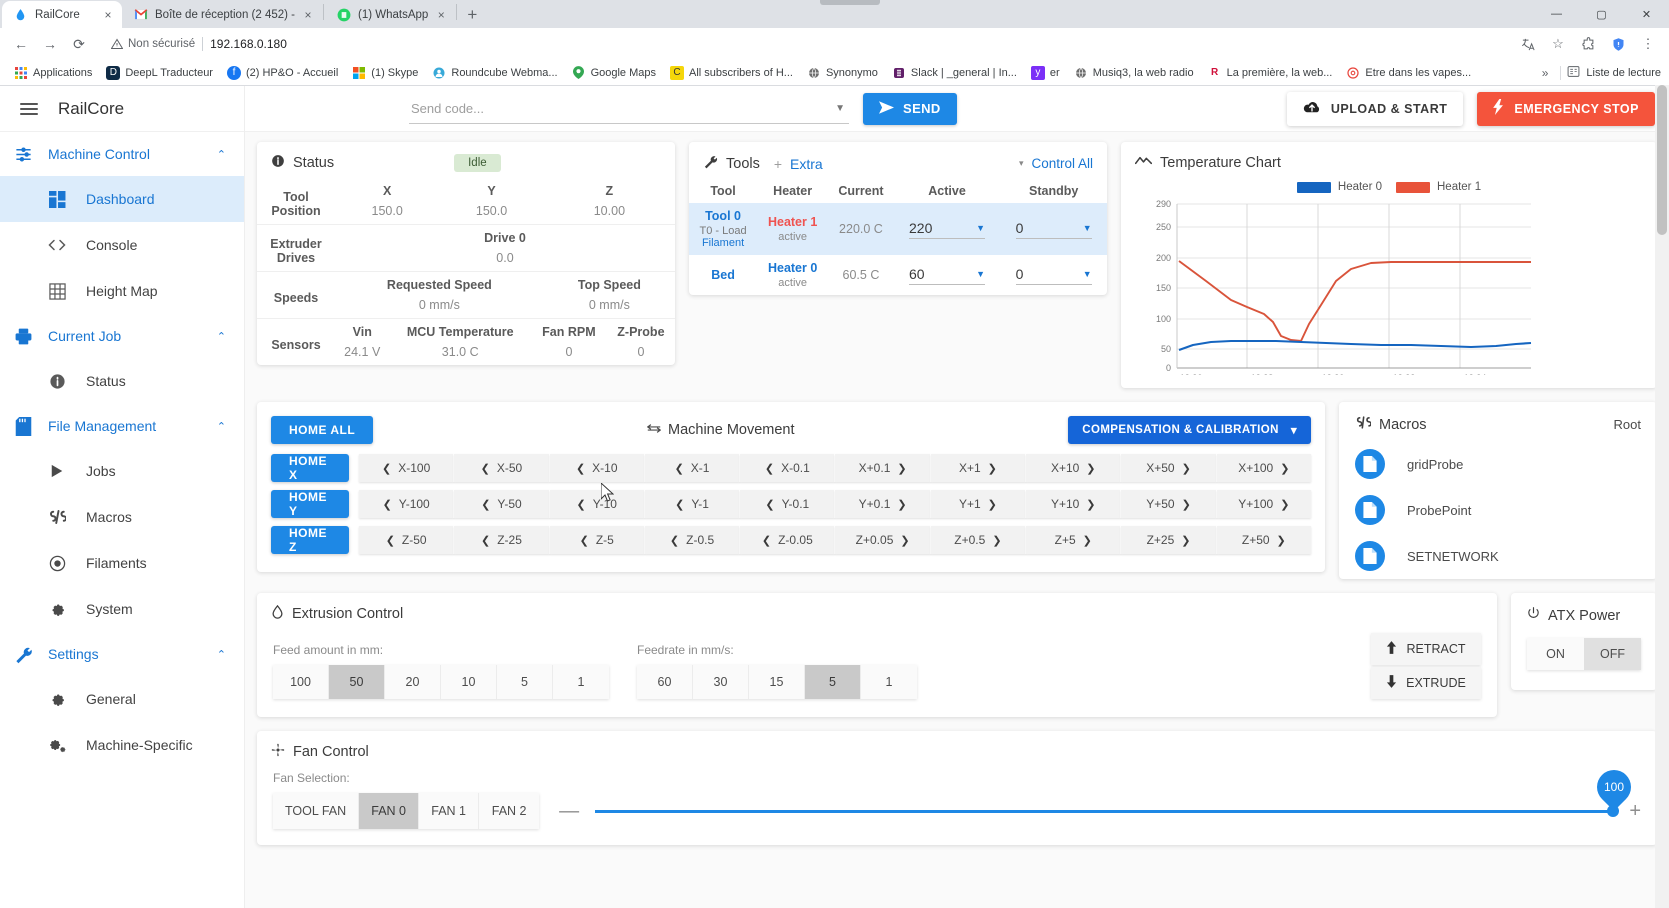 This screenshot has height=908, width=1669. Describe the element at coordinates (883, 504) in the screenshot. I see `jog-y-plus-01: Y+0.1 ❯` at that location.